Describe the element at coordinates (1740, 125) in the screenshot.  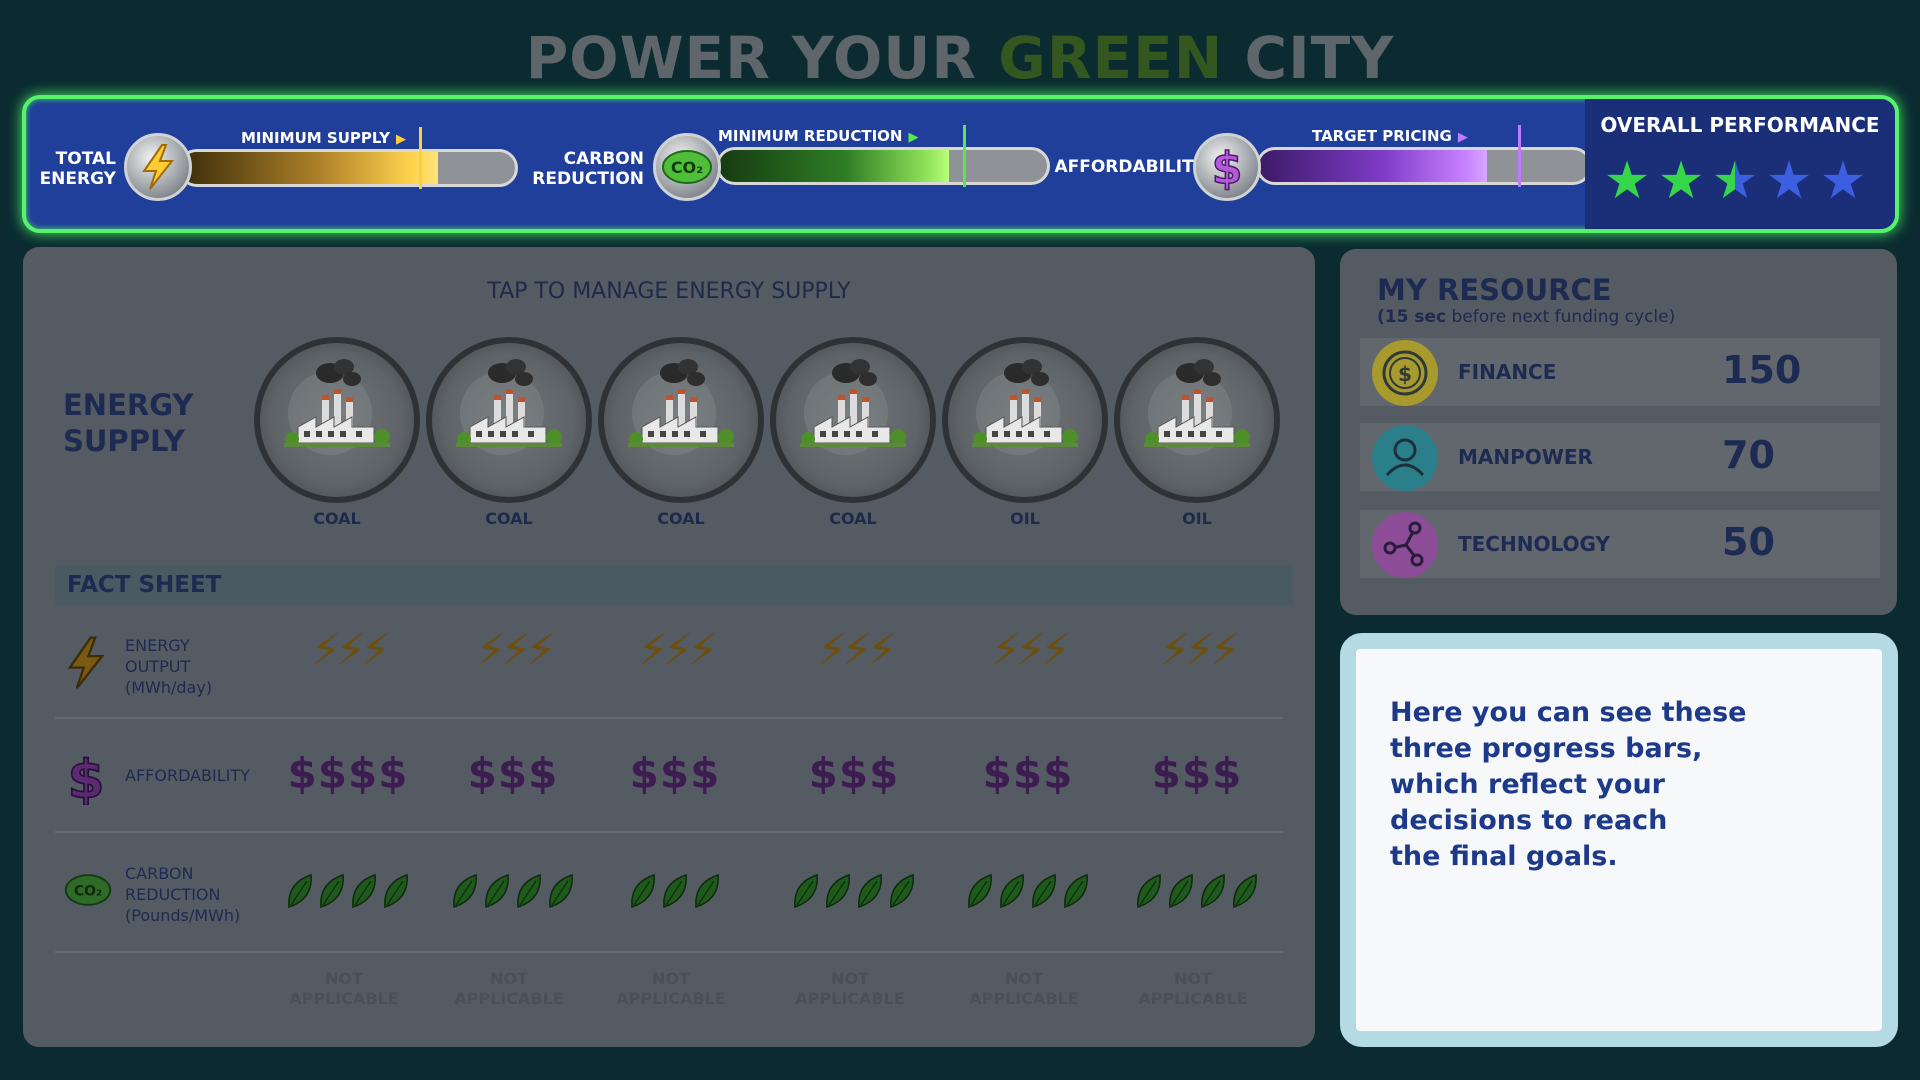
I see `overall-performance-title: OVERALL PERFORMANCE` at that location.